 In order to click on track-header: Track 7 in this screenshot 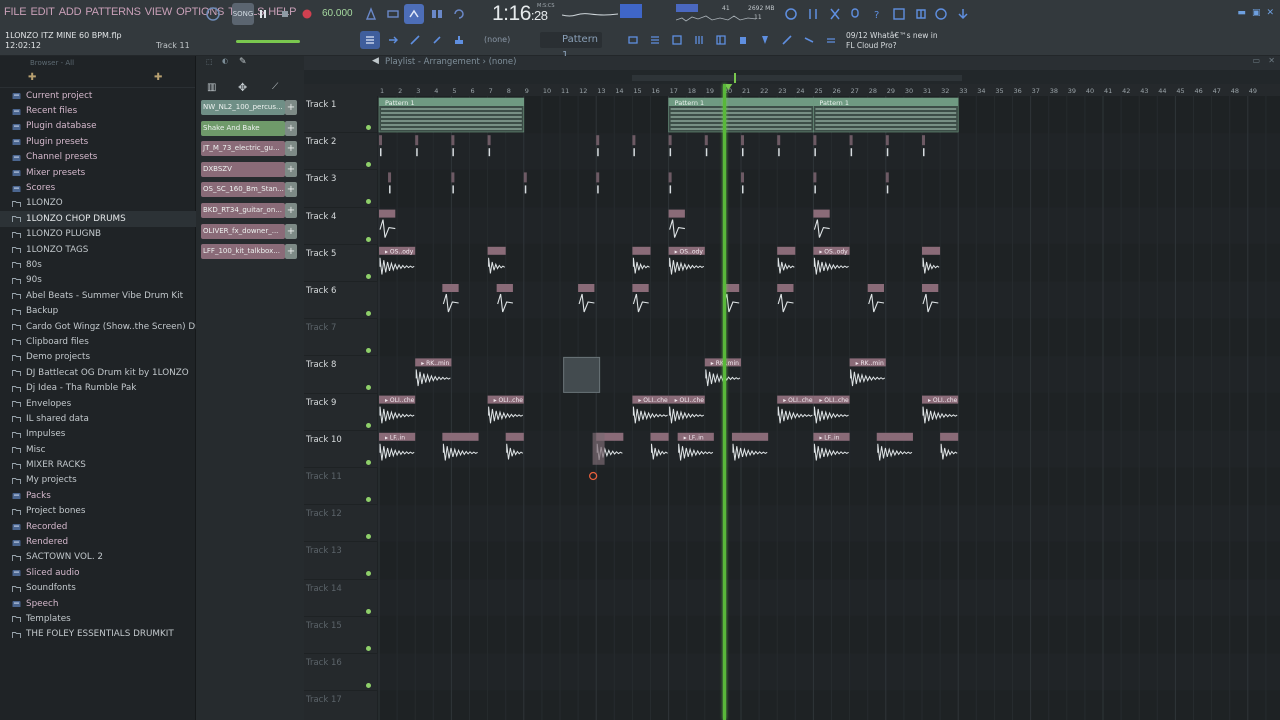, I will do `click(340, 338)`.